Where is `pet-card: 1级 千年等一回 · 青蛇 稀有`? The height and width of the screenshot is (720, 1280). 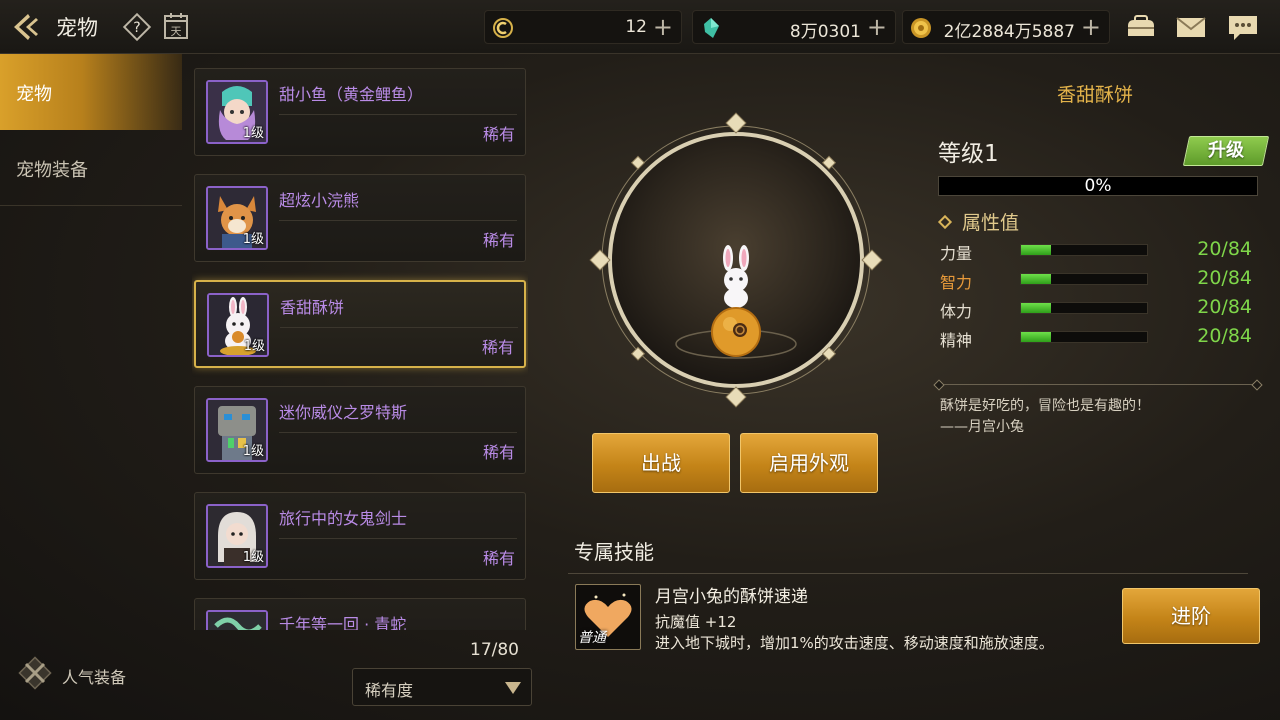
pet-card: 1级 千年等一回 · 青蛇 稀有 is located at coordinates (360, 614).